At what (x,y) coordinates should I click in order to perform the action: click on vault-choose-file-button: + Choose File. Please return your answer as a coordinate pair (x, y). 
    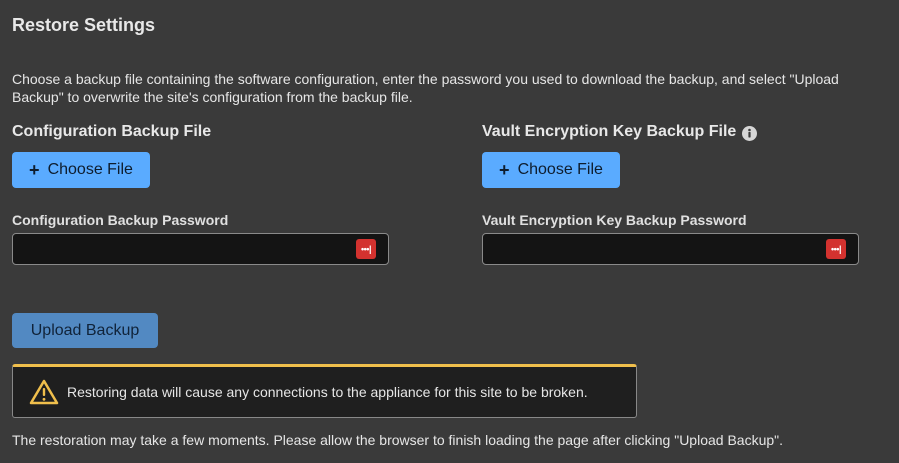
    Looking at the image, I should click on (551, 170).